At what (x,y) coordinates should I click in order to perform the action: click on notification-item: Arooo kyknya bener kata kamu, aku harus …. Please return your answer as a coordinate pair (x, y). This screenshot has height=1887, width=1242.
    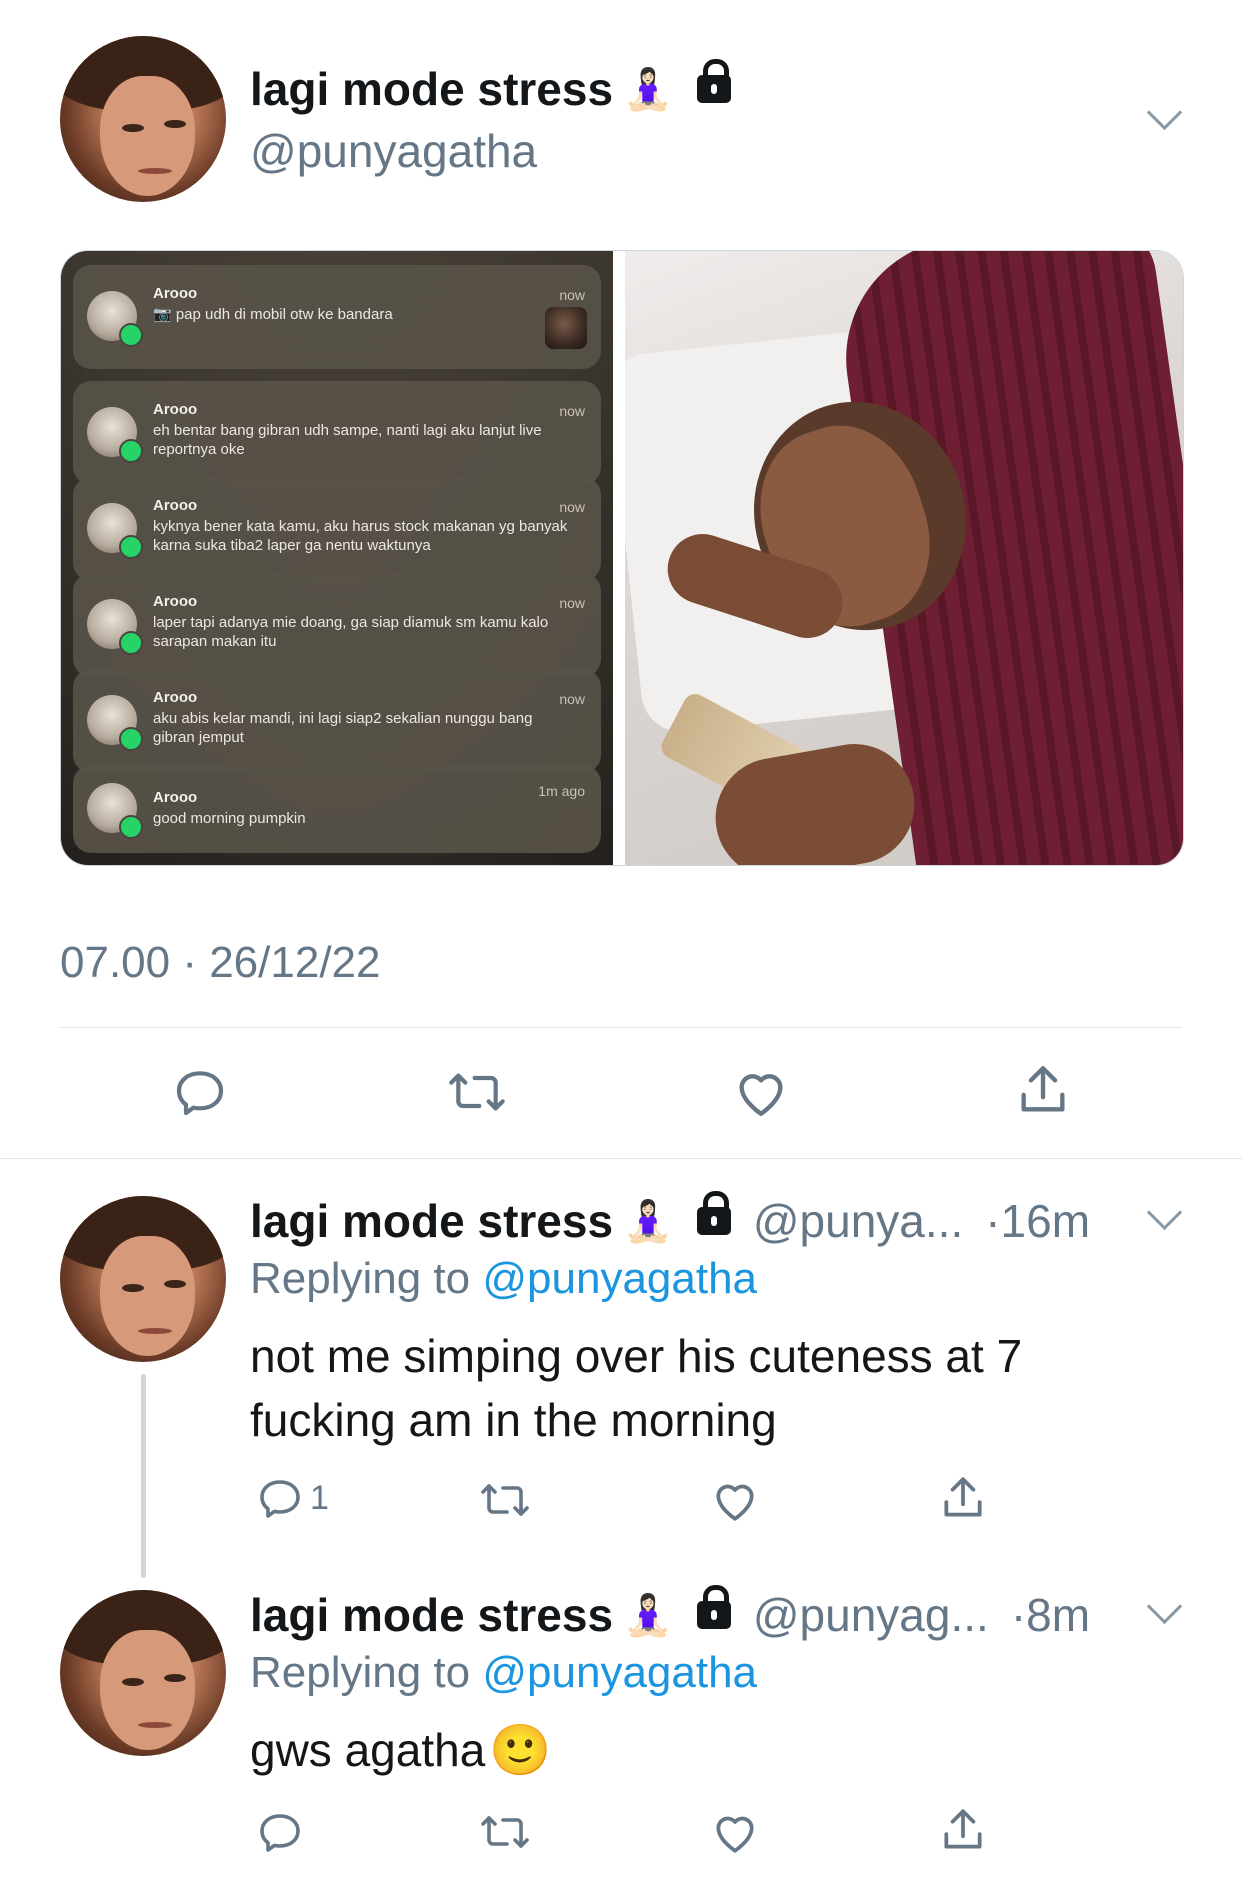
    Looking at the image, I should click on (337, 529).